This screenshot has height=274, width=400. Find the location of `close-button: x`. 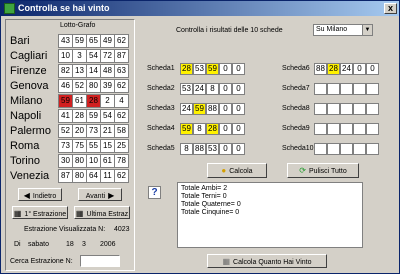

close-button: x is located at coordinates (390, 8).